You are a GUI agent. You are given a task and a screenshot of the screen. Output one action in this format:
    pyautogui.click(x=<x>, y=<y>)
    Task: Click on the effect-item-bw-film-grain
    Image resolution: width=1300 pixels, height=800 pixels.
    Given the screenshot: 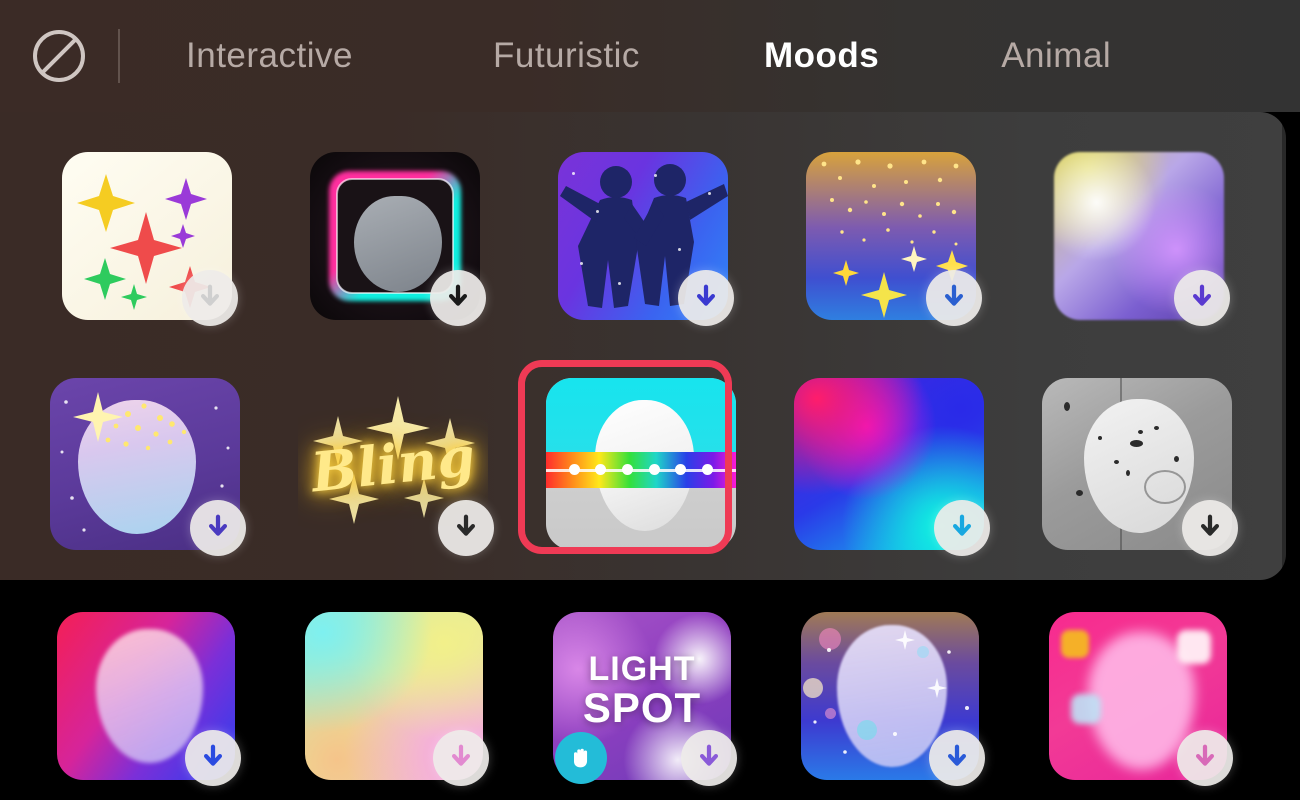 What is the action you would take?
    pyautogui.click(x=1140, y=467)
    